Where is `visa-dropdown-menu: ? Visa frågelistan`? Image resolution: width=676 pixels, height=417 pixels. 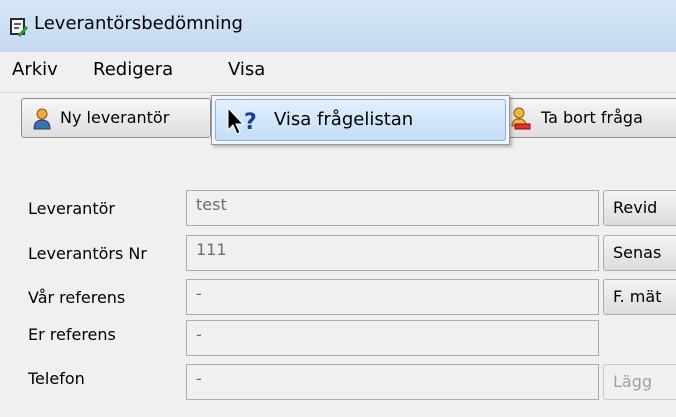
visa-dropdown-menu: ? Visa frågelistan is located at coordinates (360, 120).